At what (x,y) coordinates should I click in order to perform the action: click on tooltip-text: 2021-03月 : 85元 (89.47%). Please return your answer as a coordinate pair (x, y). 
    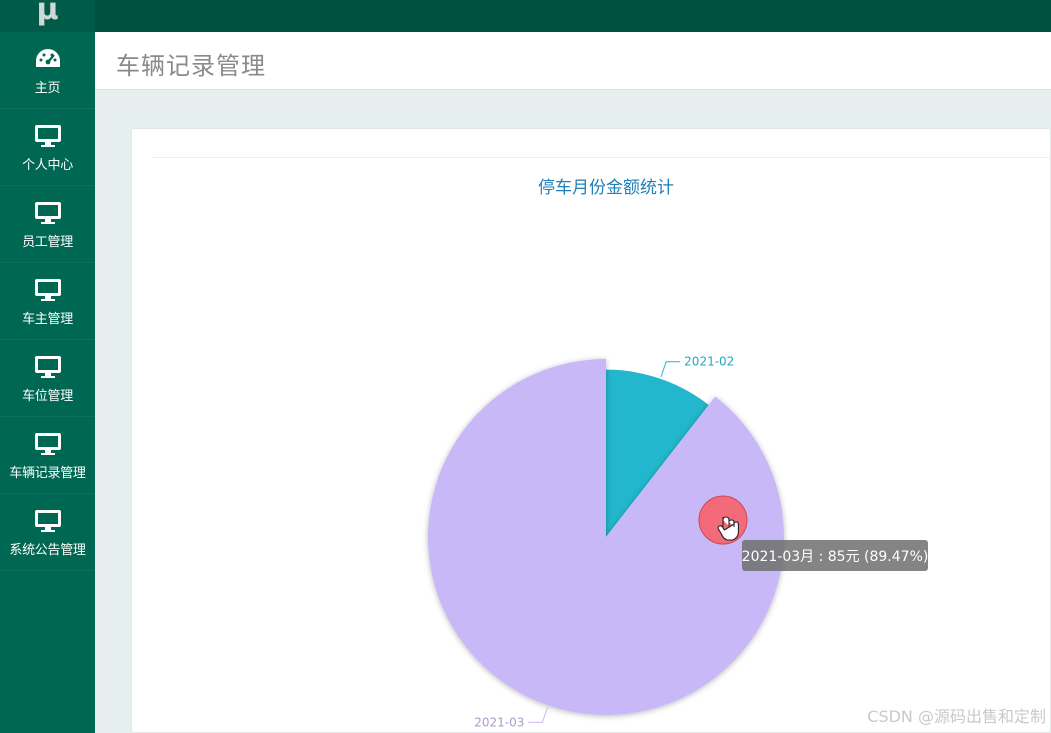
    Looking at the image, I should click on (835, 557).